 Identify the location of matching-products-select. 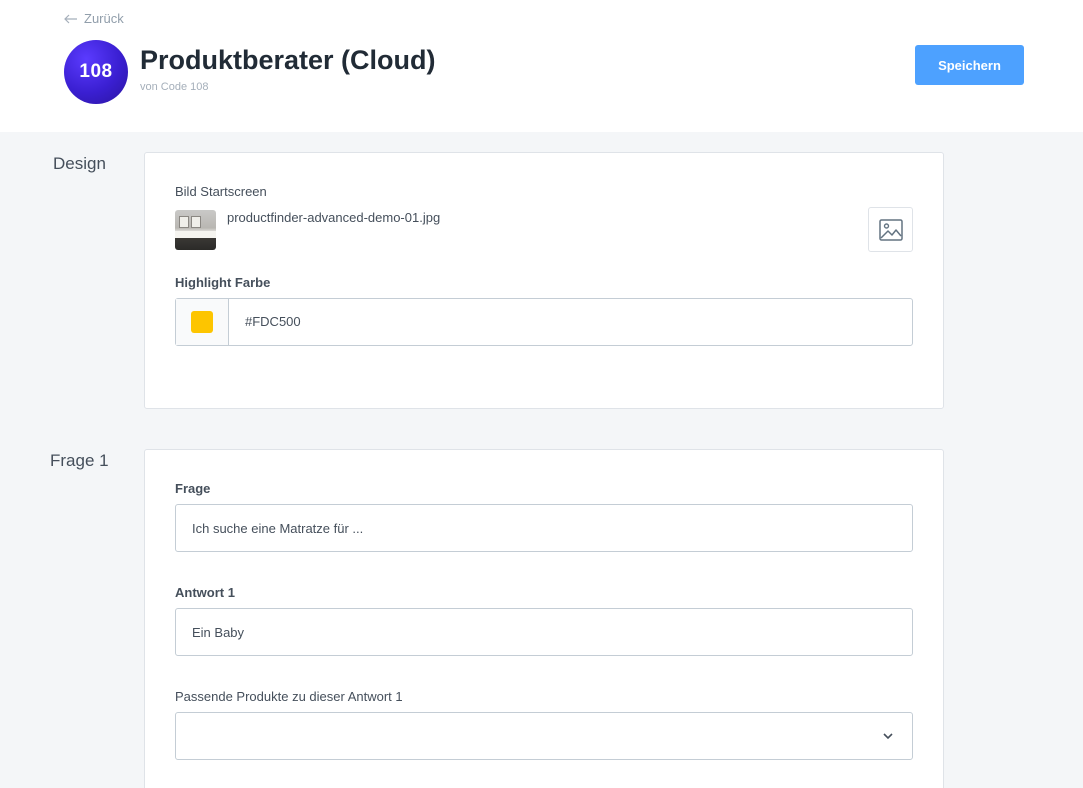
(544, 736).